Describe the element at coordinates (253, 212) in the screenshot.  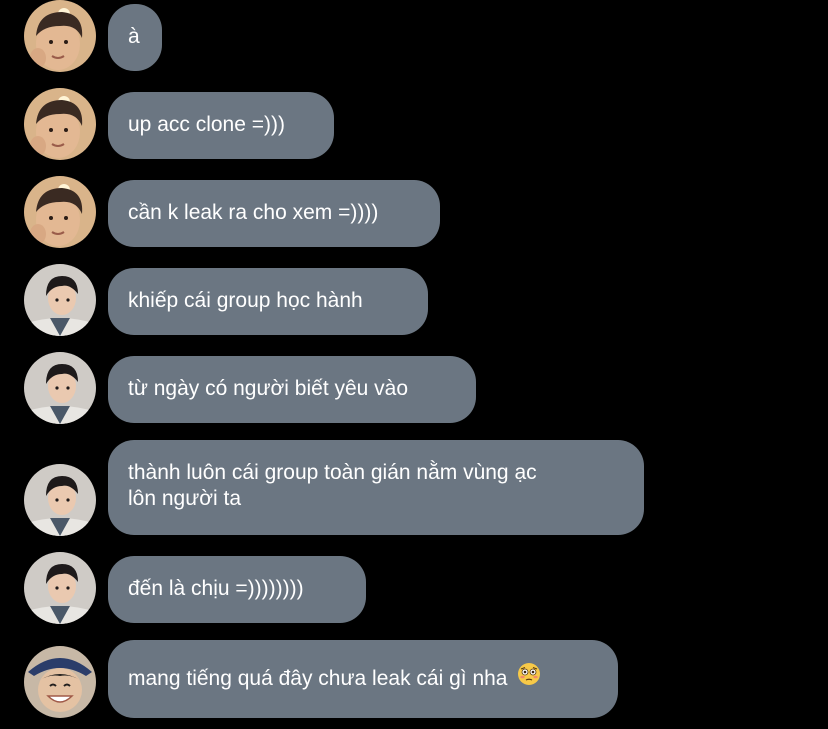
I see `message-text: cần k leak ra cho xem =))))` at that location.